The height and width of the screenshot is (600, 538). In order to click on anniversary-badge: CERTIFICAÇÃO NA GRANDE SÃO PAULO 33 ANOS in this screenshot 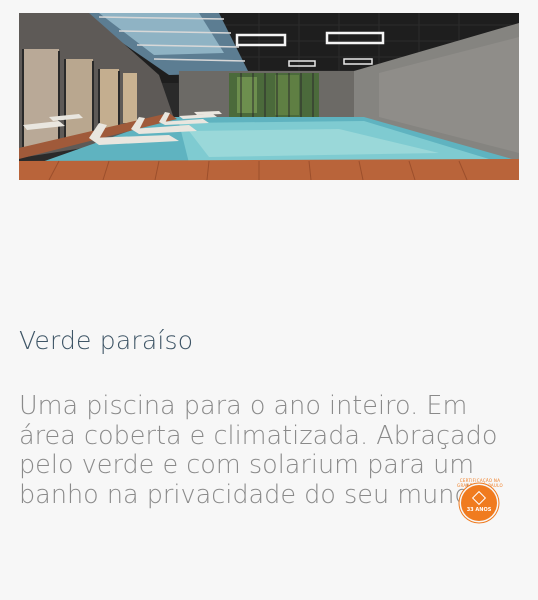, I will do `click(480, 500)`.